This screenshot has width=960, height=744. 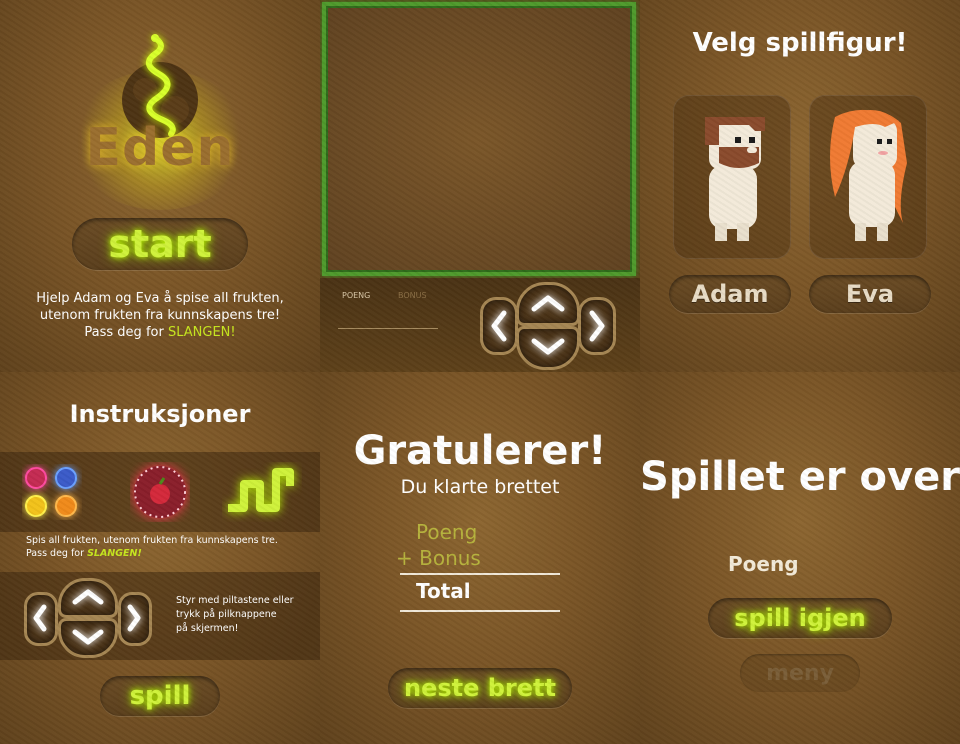 What do you see at coordinates (160, 414) in the screenshot?
I see `instructions-title: Instruksjoner` at bounding box center [160, 414].